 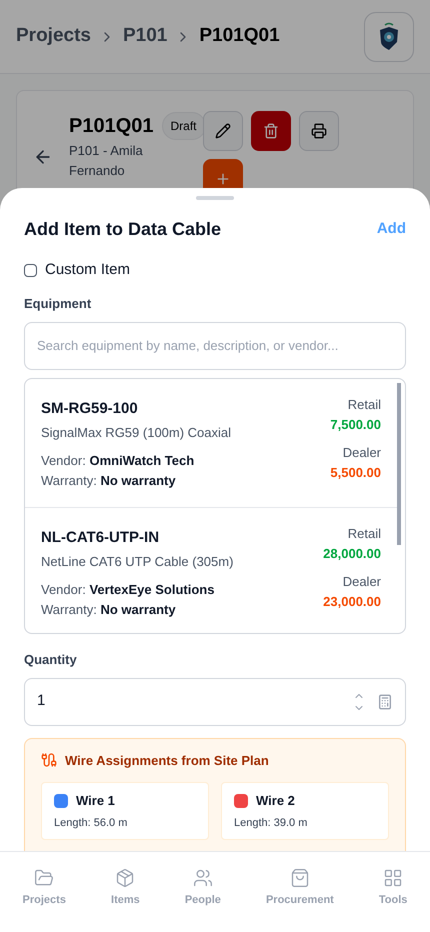 I want to click on field-label: Equipment, so click(x=58, y=303).